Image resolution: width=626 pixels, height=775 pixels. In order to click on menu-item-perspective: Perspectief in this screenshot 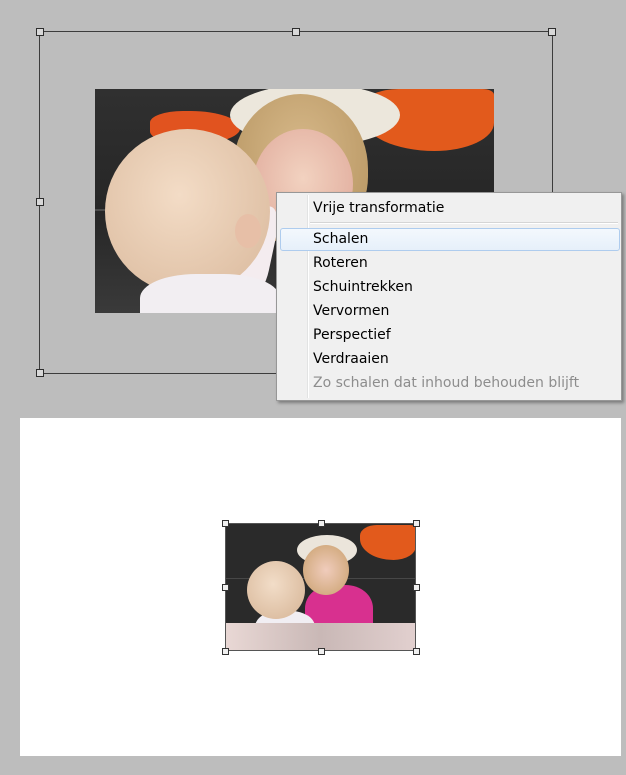, I will do `click(450, 335)`.